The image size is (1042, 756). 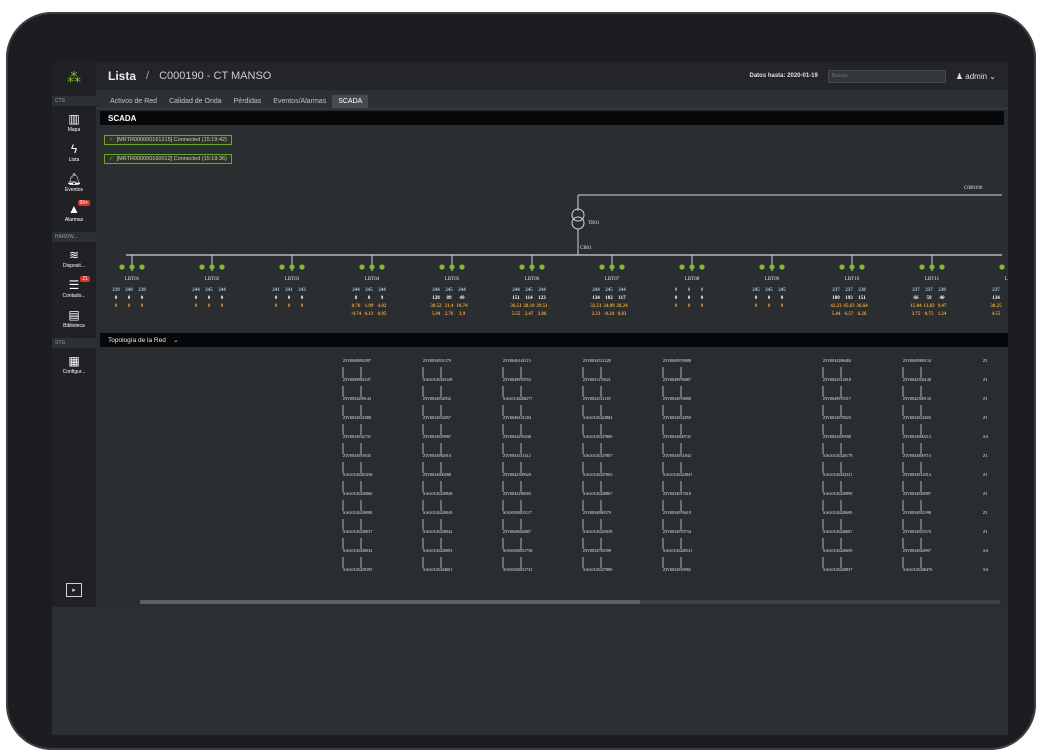 What do you see at coordinates (976, 76) in the screenshot?
I see `user-menu: ♟ admin ⌄` at bounding box center [976, 76].